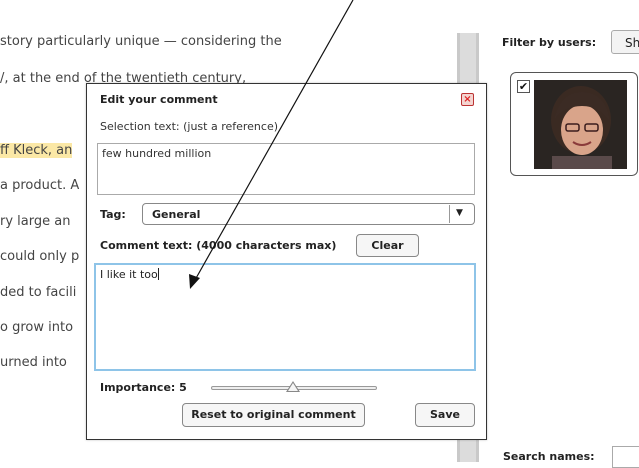  Describe the element at coordinates (273, 415) in the screenshot. I see `reset-comment-button: Reset to original comment` at that location.